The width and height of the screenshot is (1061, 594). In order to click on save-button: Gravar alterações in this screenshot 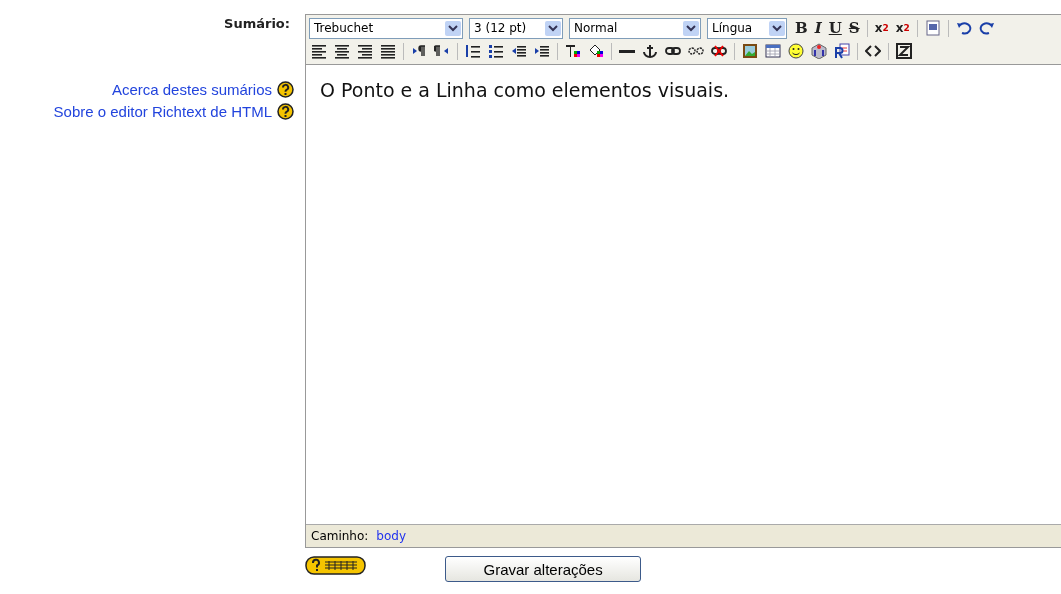, I will do `click(543, 569)`.